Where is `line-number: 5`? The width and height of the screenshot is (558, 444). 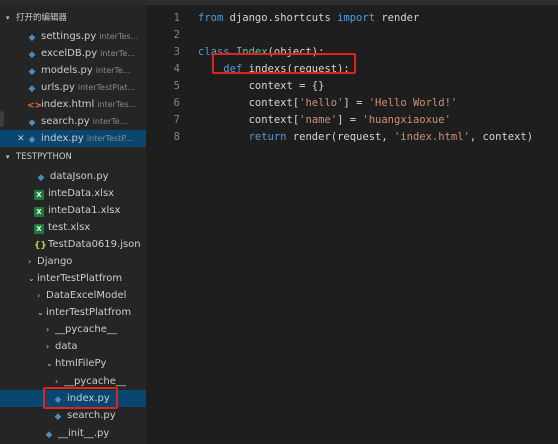 line-number: 5 is located at coordinates (176, 86).